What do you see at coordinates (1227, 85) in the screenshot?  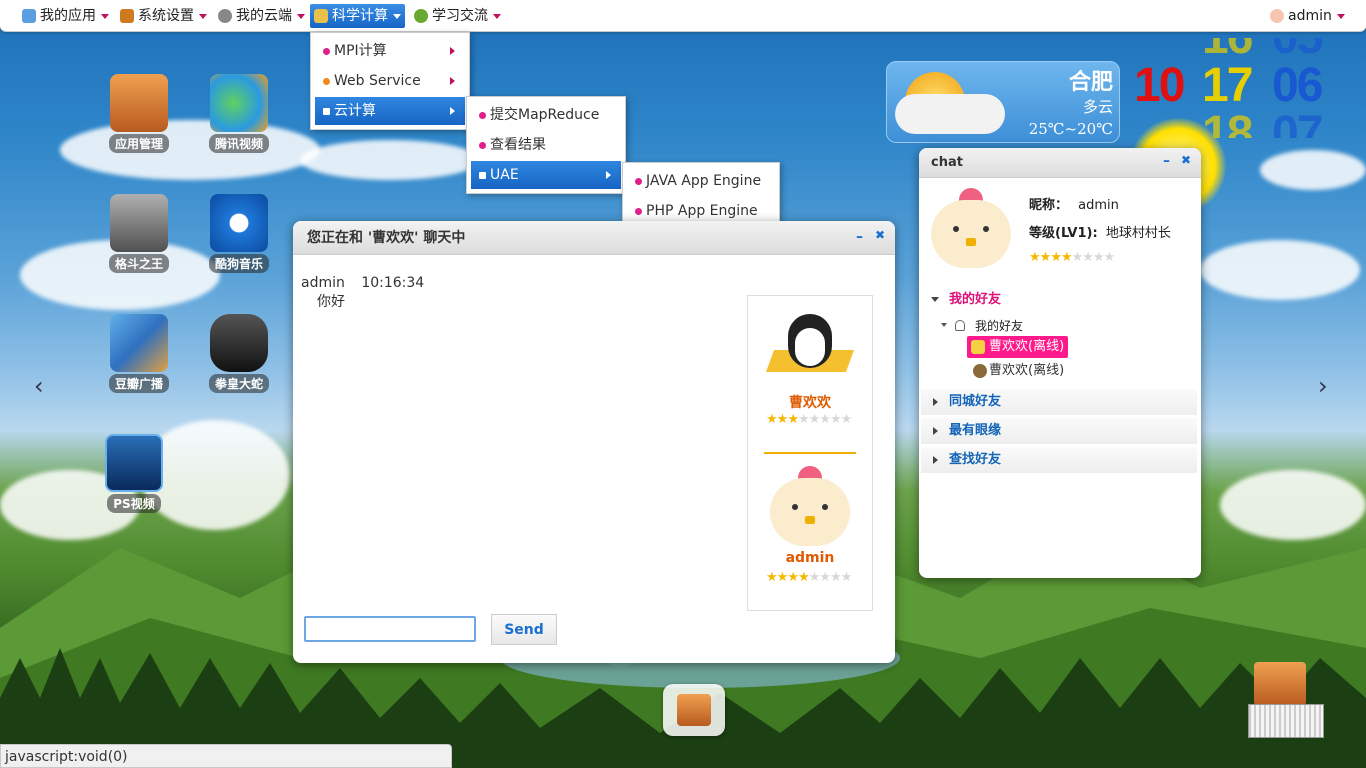 I see `clock-minute: 17` at bounding box center [1227, 85].